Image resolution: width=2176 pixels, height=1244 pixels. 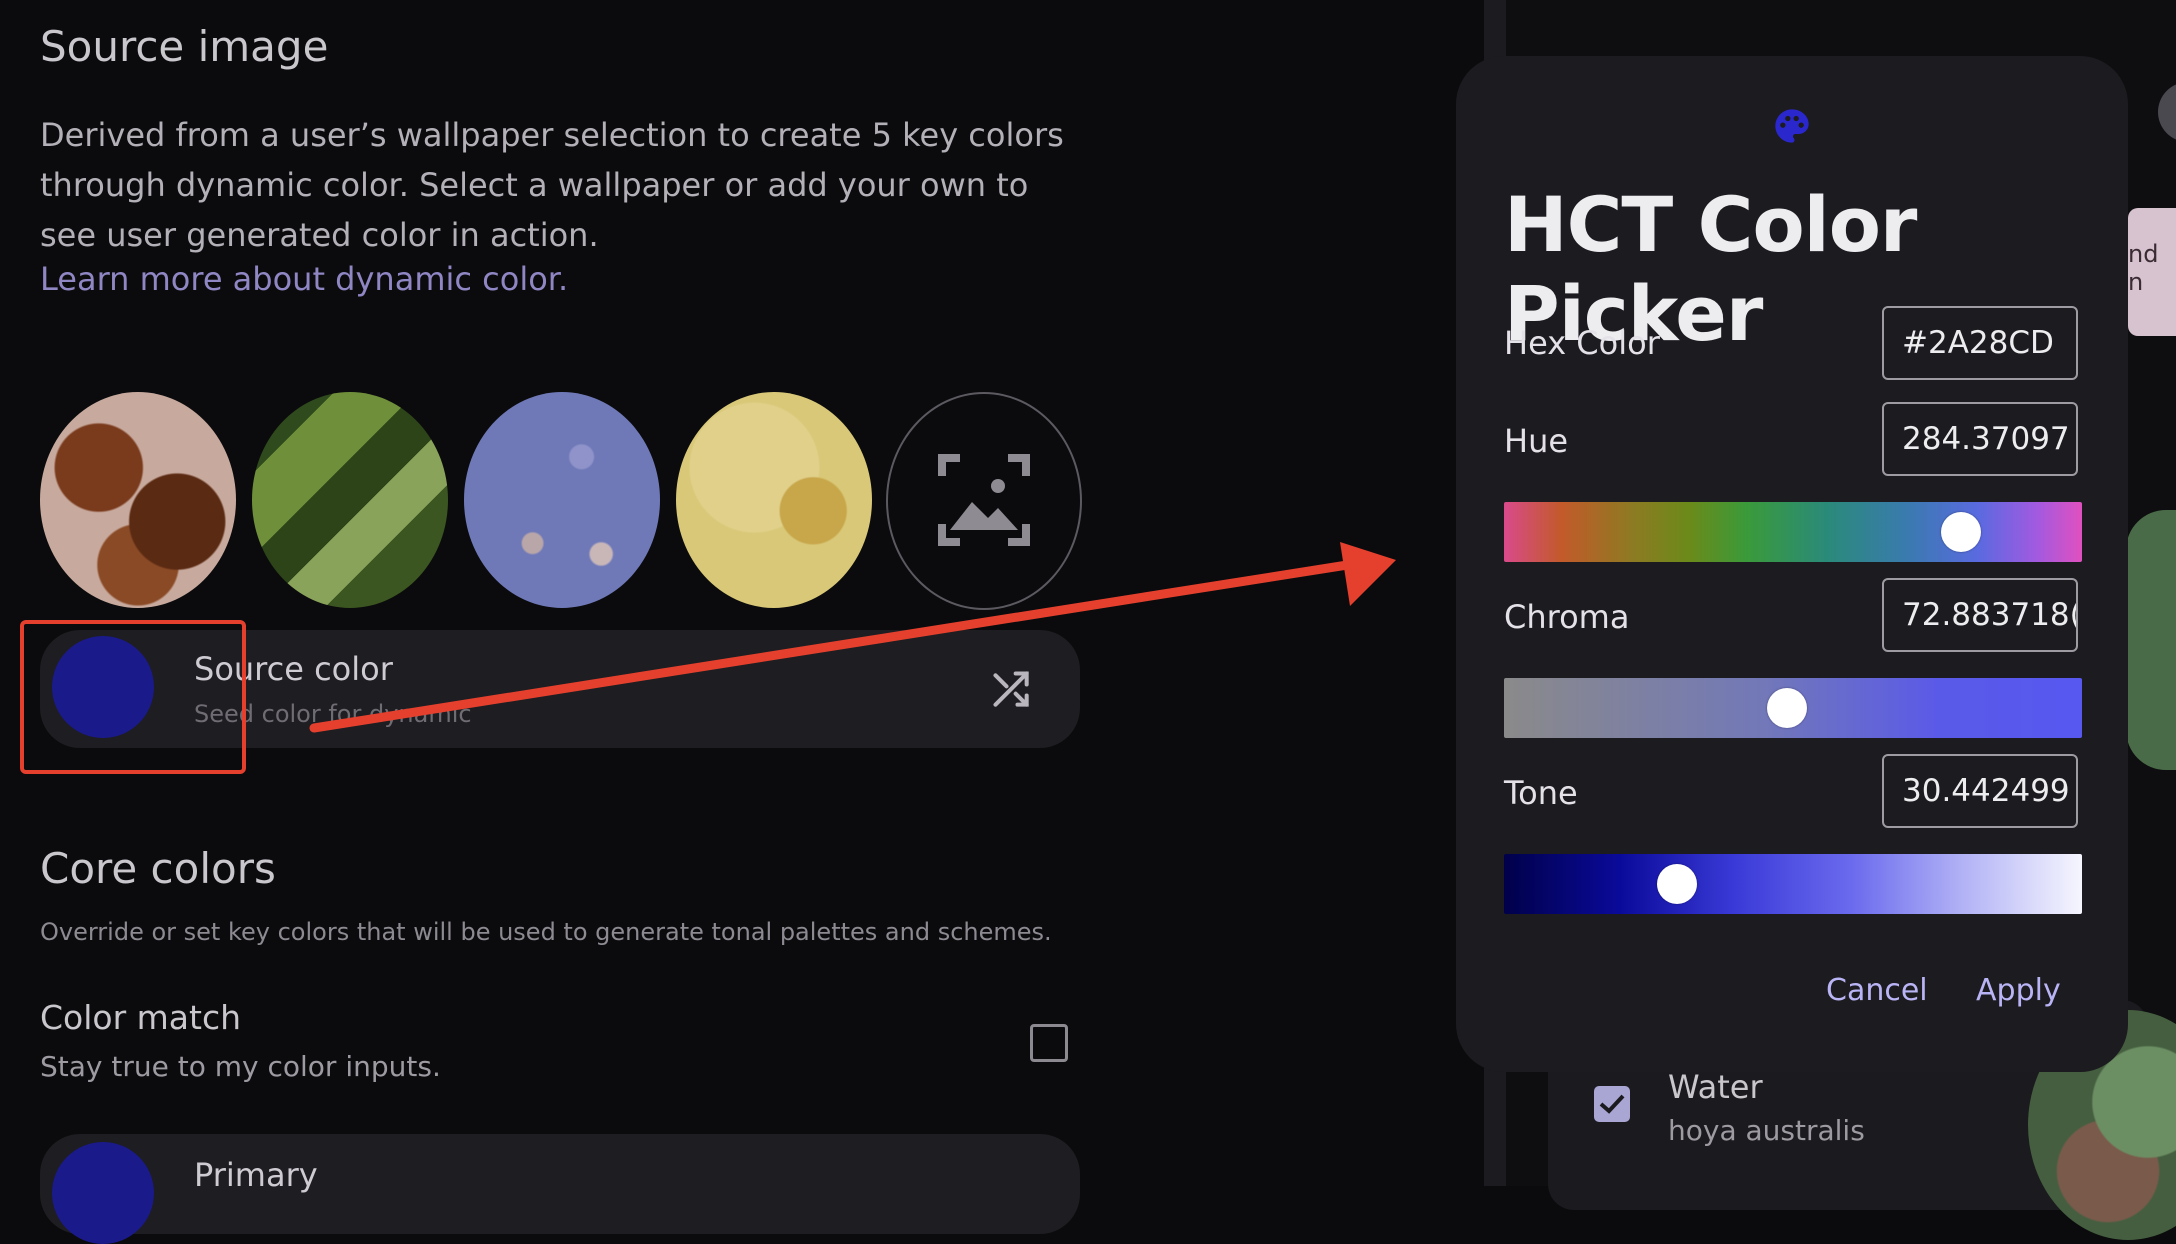 What do you see at coordinates (1990, 615) in the screenshot?
I see `chroma-value: 72.883718(` at bounding box center [1990, 615].